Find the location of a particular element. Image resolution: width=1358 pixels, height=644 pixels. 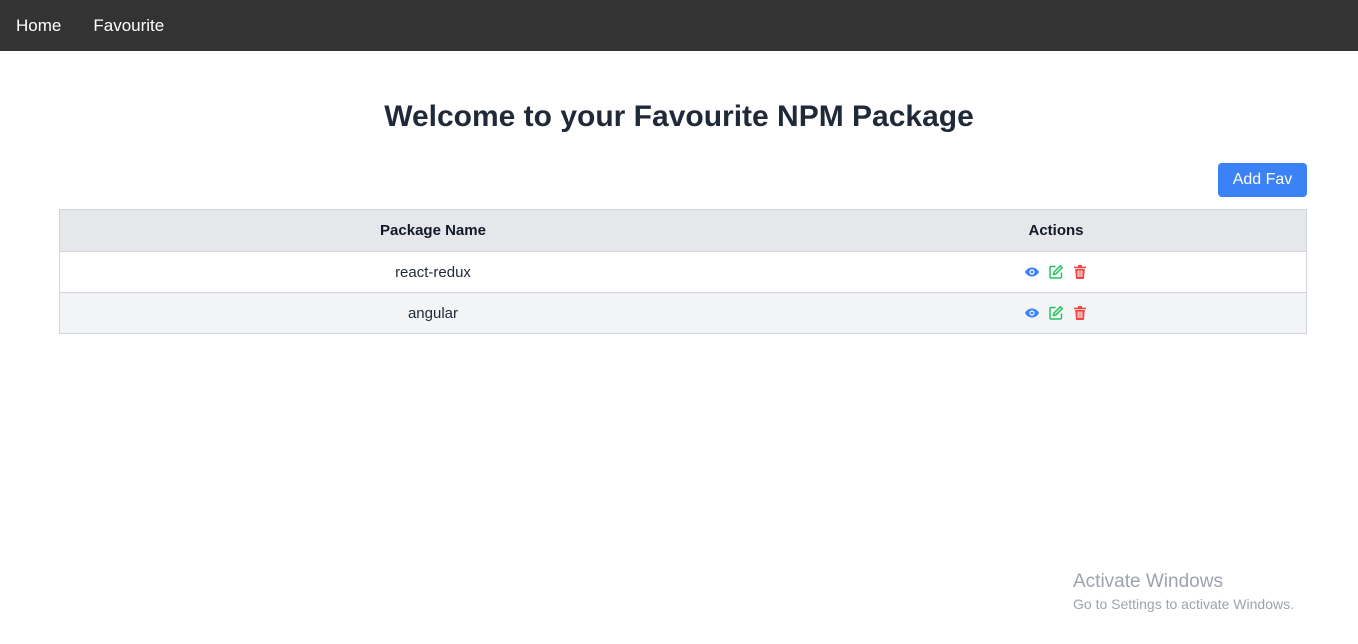

table-row: angular is located at coordinates (683, 312).